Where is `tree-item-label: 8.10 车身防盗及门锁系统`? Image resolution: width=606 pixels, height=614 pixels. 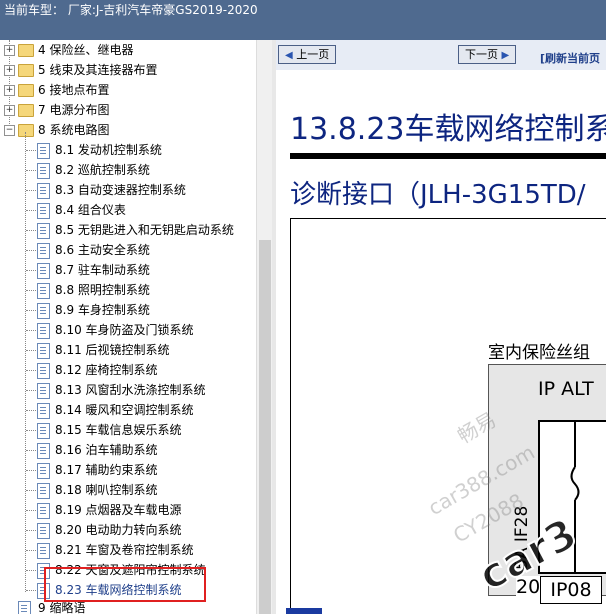 tree-item-label: 8.10 车身防盗及门锁系统 is located at coordinates (124, 330).